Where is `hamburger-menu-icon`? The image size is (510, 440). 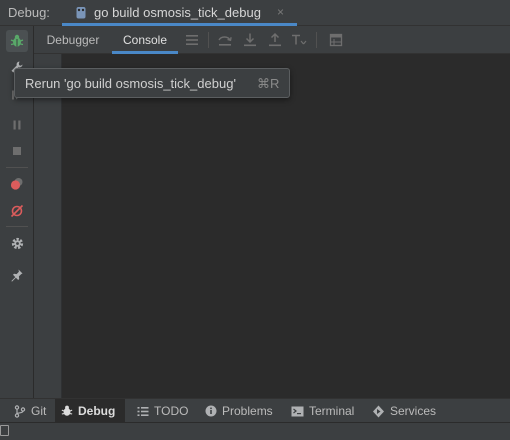 hamburger-menu-icon is located at coordinates (192, 40).